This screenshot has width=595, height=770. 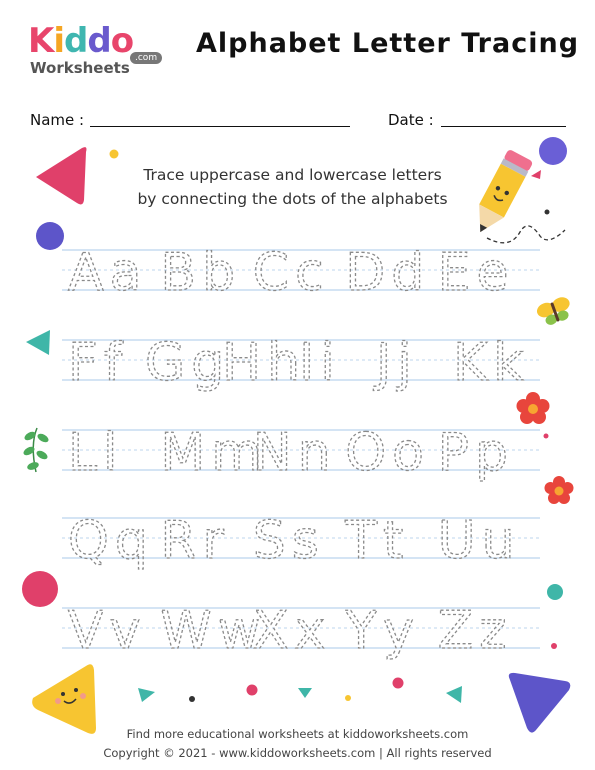 What do you see at coordinates (95, 453) in the screenshot?
I see `tracing-letter-pair: Ll` at bounding box center [95, 453].